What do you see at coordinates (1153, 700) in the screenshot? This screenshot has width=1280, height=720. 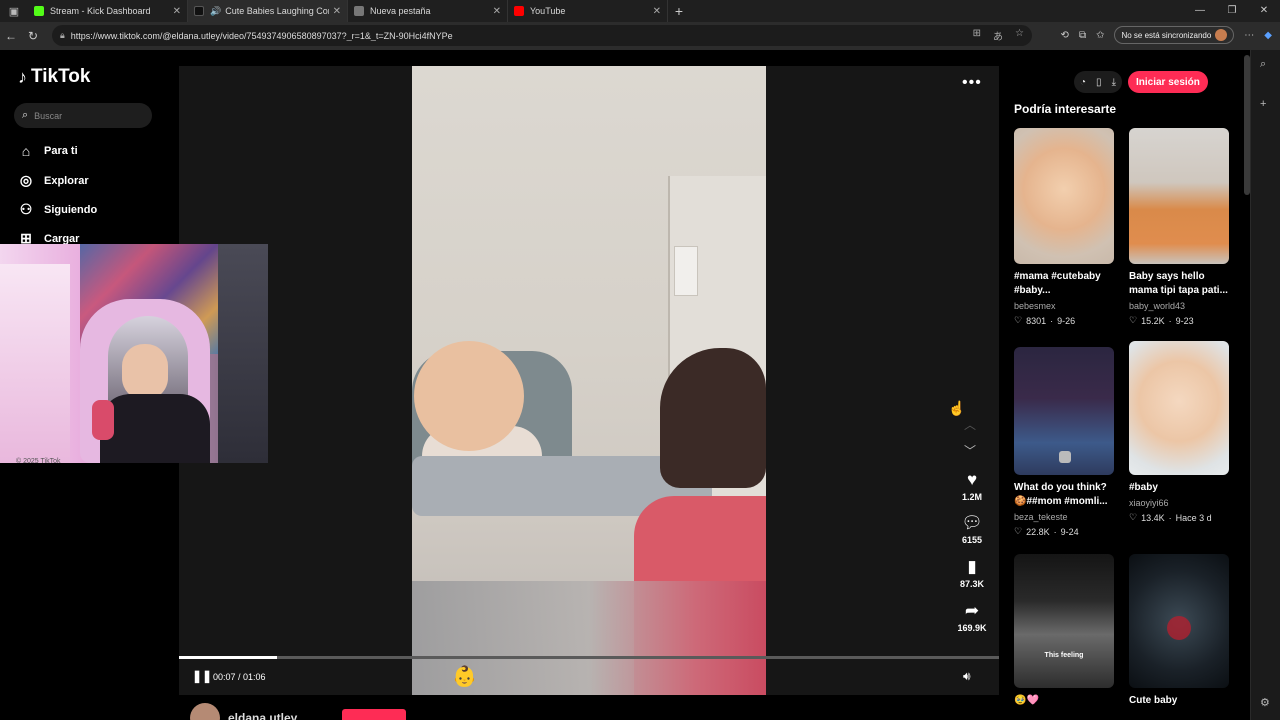 I see `card-caption: Cute baby` at bounding box center [1153, 700].